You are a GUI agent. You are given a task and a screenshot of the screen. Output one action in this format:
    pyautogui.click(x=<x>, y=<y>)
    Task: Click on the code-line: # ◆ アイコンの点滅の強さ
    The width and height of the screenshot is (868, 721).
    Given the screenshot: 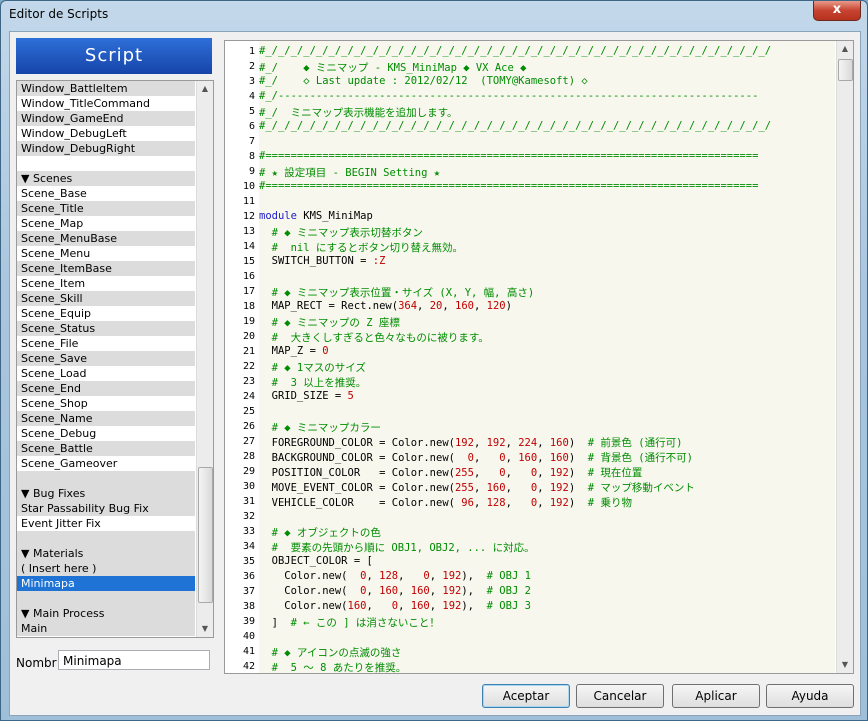 What is the action you would take?
    pyautogui.click(x=330, y=652)
    